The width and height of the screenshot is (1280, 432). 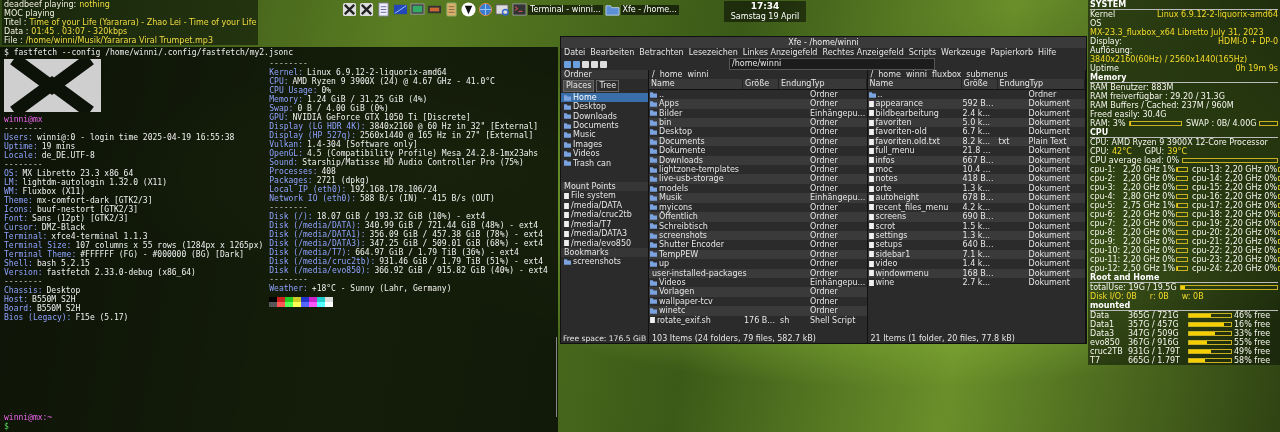 I want to click on mount-item: File system, so click(x=604, y=196).